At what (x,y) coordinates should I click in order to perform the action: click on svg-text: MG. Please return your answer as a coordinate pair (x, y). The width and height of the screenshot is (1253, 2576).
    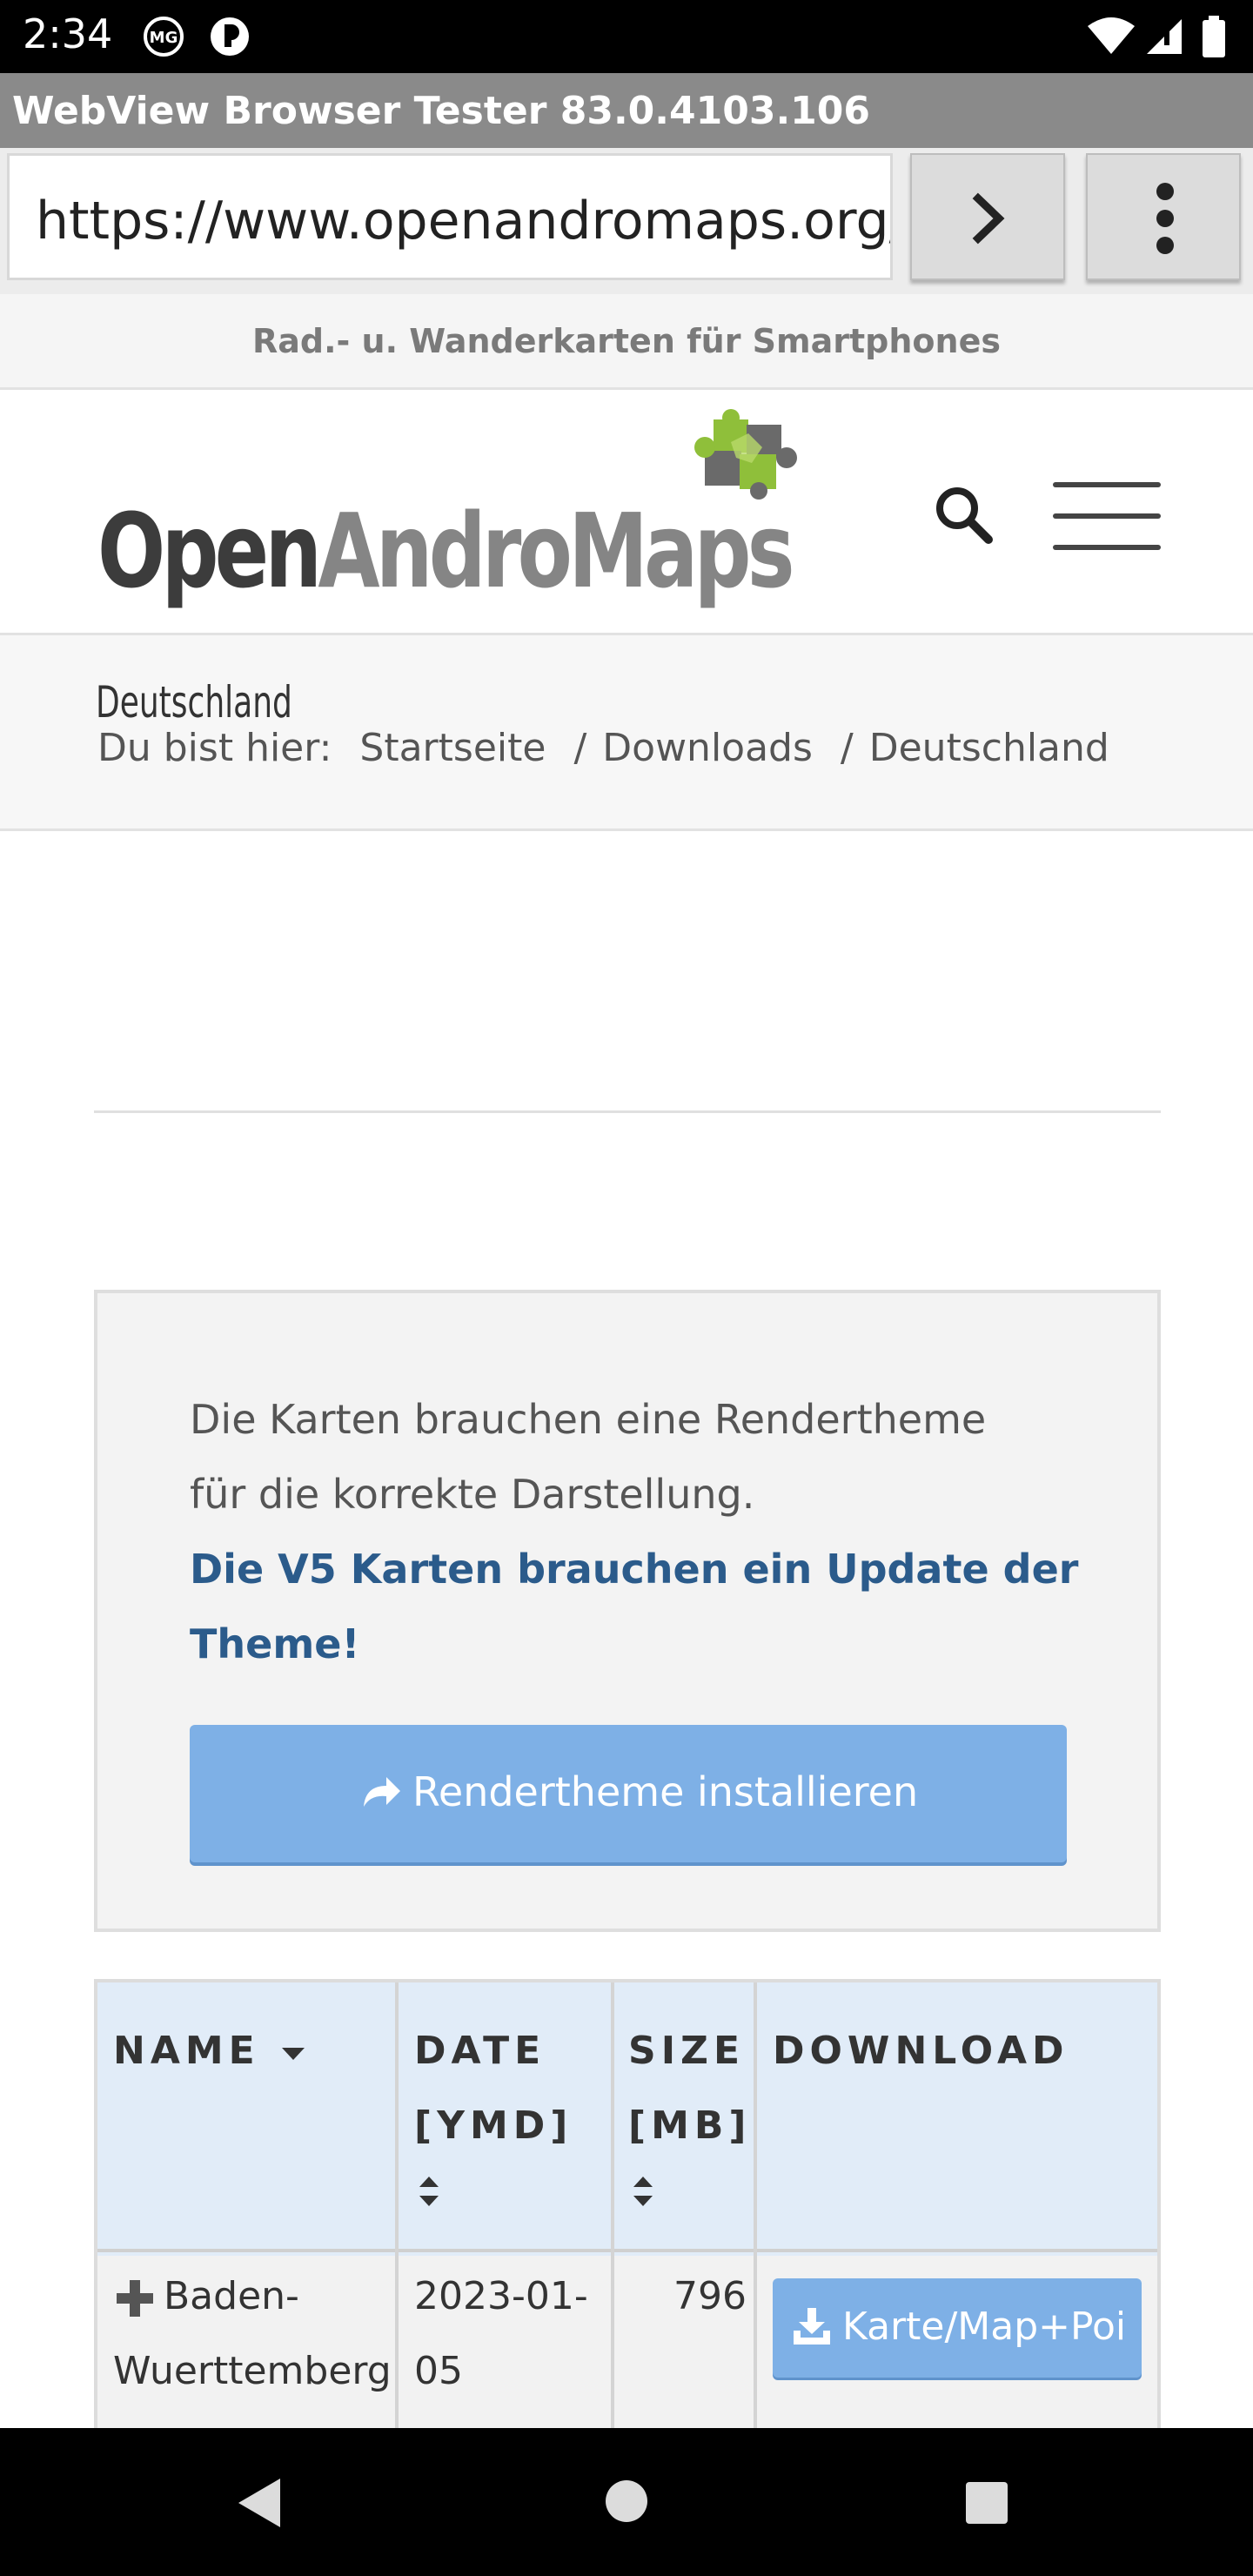
    Looking at the image, I should click on (164, 38).